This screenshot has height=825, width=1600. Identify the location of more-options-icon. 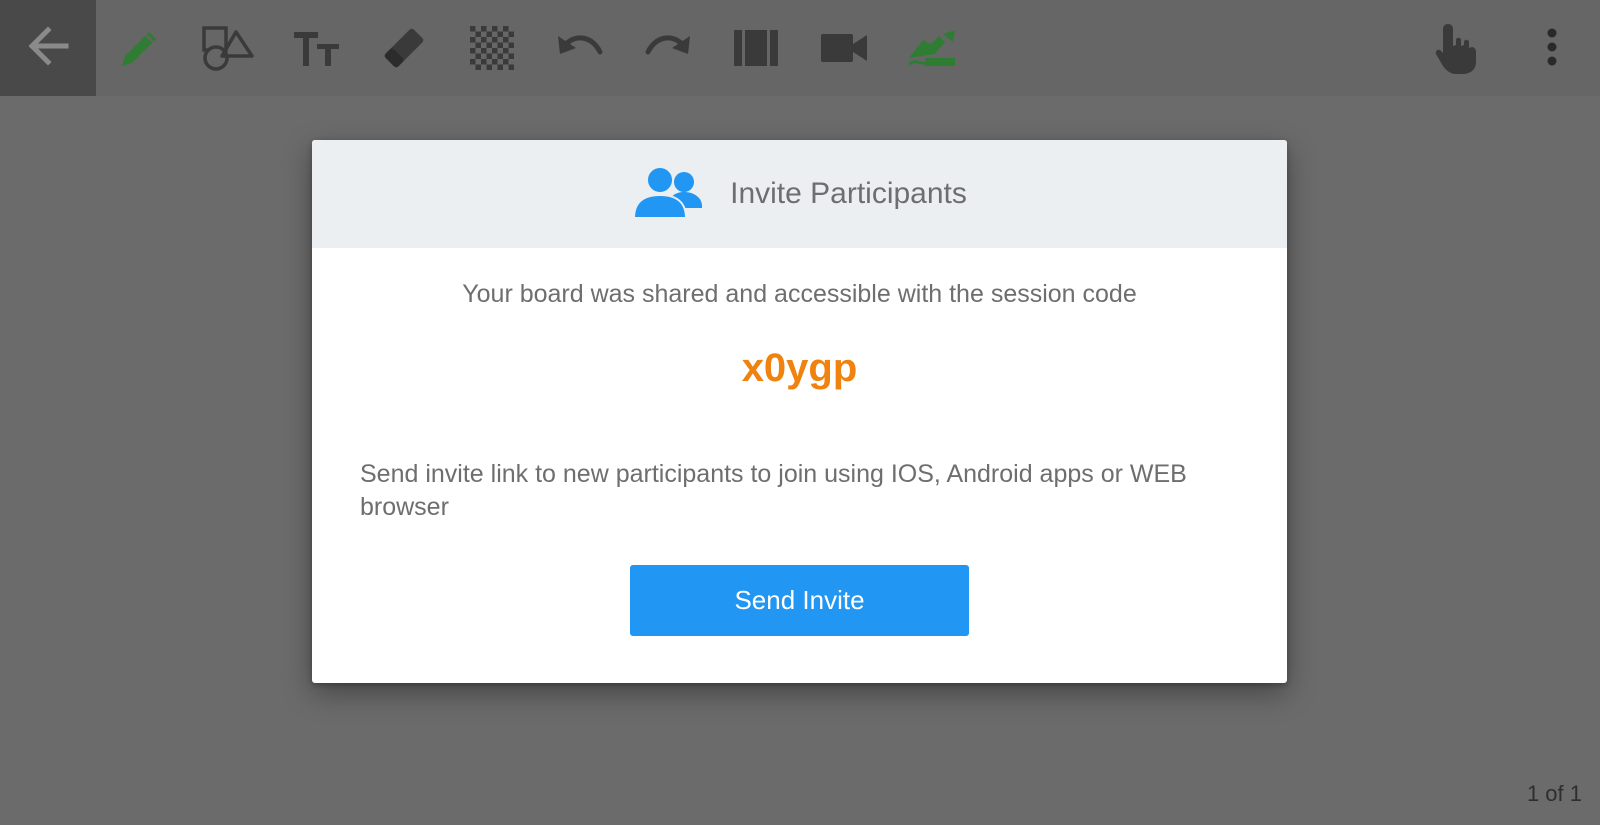
(1552, 48).